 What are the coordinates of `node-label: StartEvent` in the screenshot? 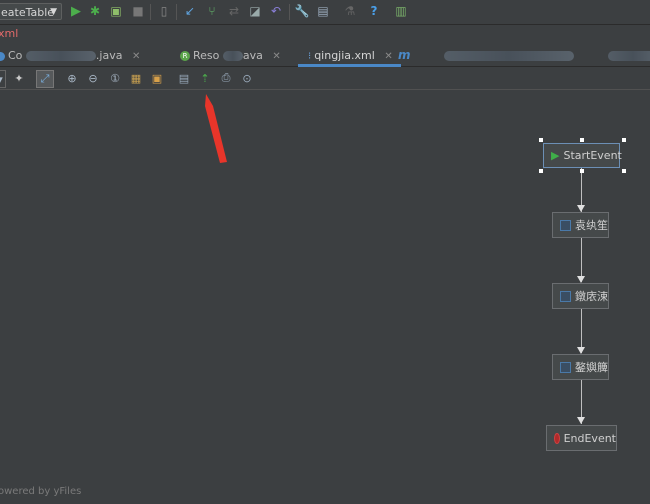 It's located at (592, 155).